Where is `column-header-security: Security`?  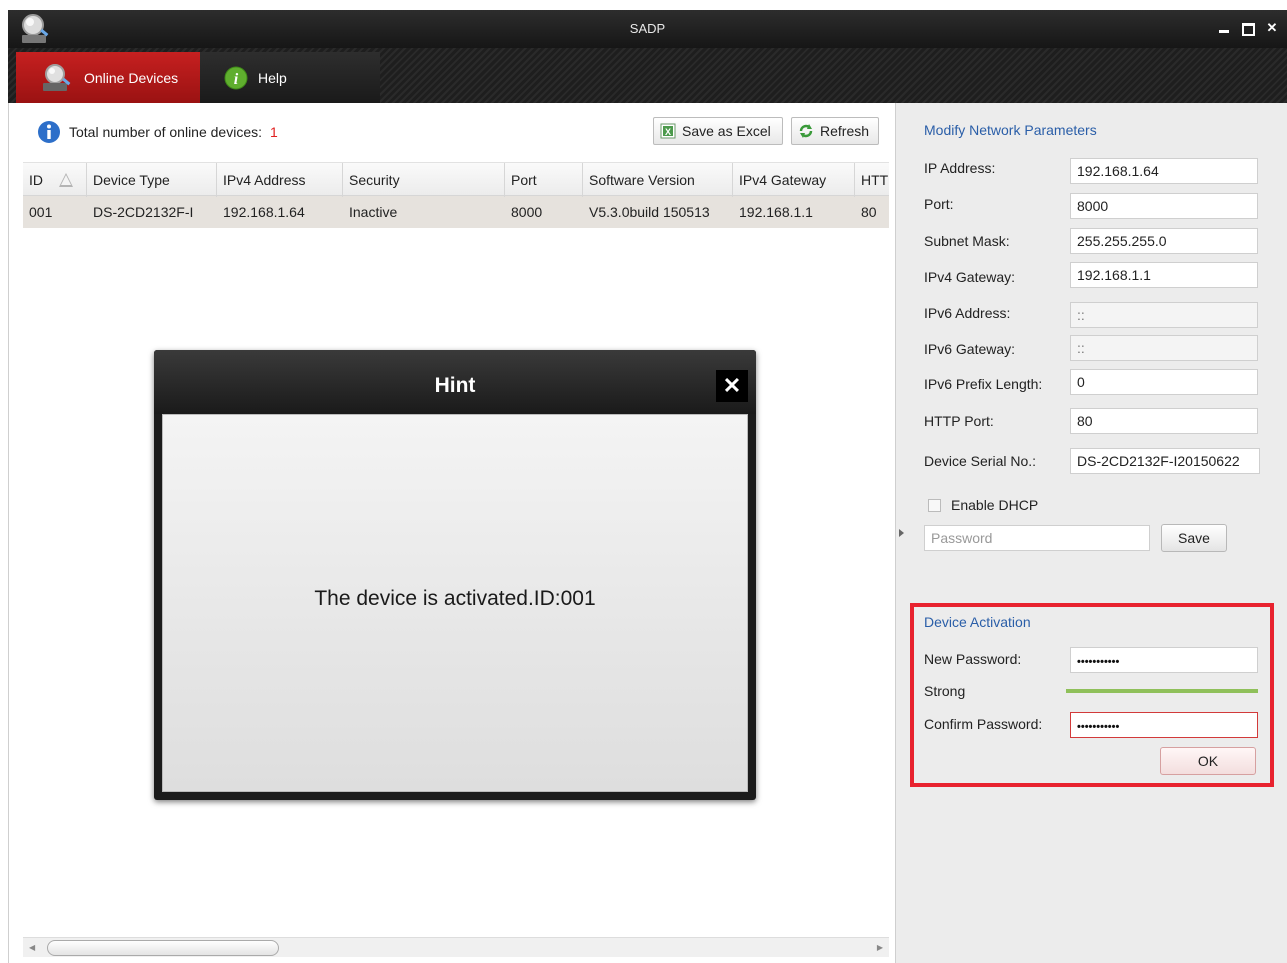
column-header-security: Security is located at coordinates (424, 180).